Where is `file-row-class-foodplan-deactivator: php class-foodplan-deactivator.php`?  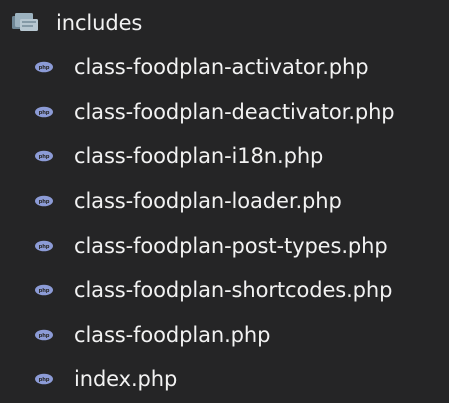 file-row-class-foodplan-deactivator: php class-foodplan-deactivator.php is located at coordinates (224, 112).